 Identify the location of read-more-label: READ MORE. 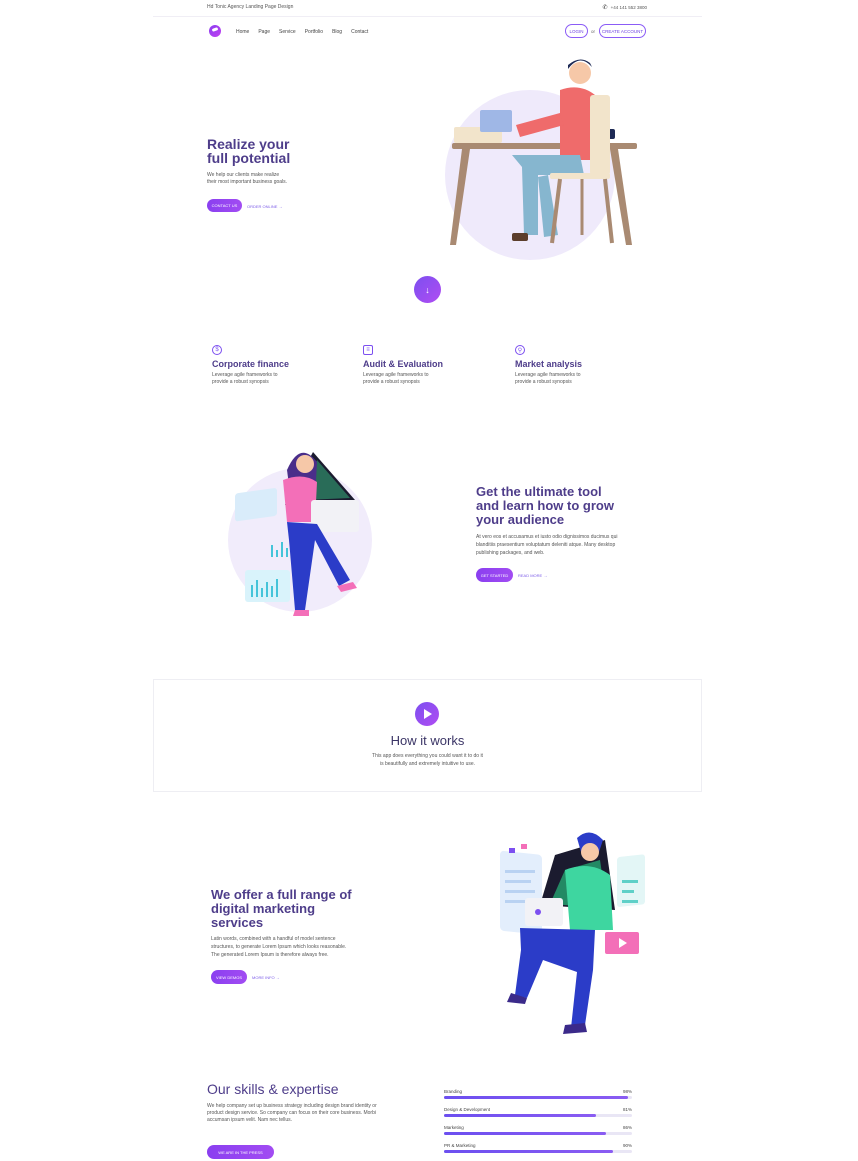
(530, 575).